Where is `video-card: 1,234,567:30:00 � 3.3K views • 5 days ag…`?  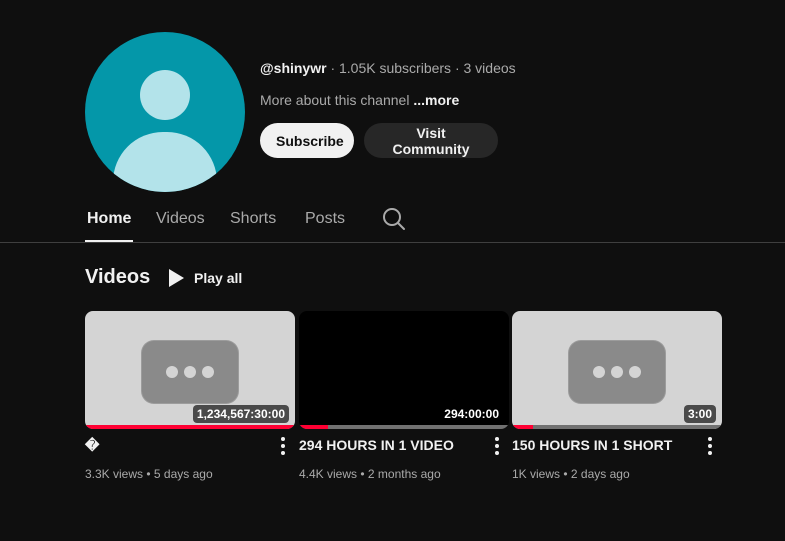 video-card: 1,234,567:30:00 � 3.3K views • 5 days ag… is located at coordinates (190, 396).